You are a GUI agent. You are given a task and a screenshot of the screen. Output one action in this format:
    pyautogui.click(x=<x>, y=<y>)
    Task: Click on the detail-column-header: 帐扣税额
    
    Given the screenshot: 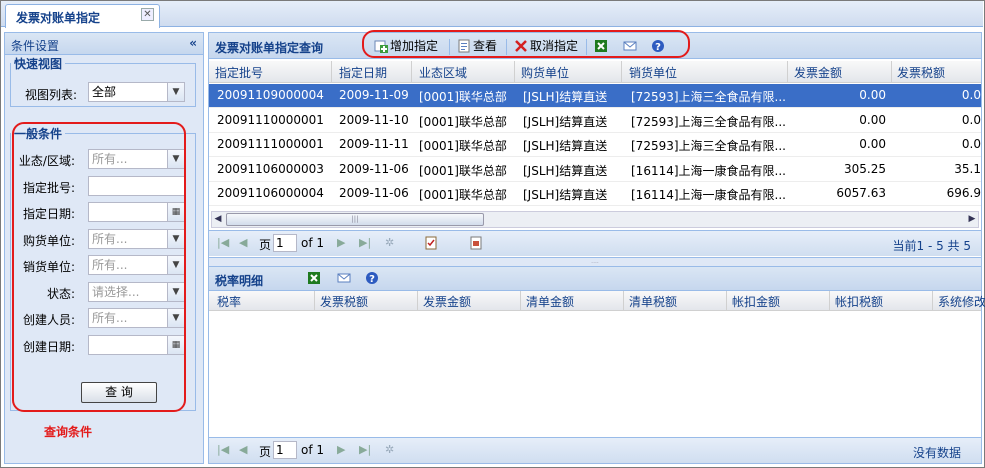 What is the action you would take?
    pyautogui.click(x=883, y=301)
    